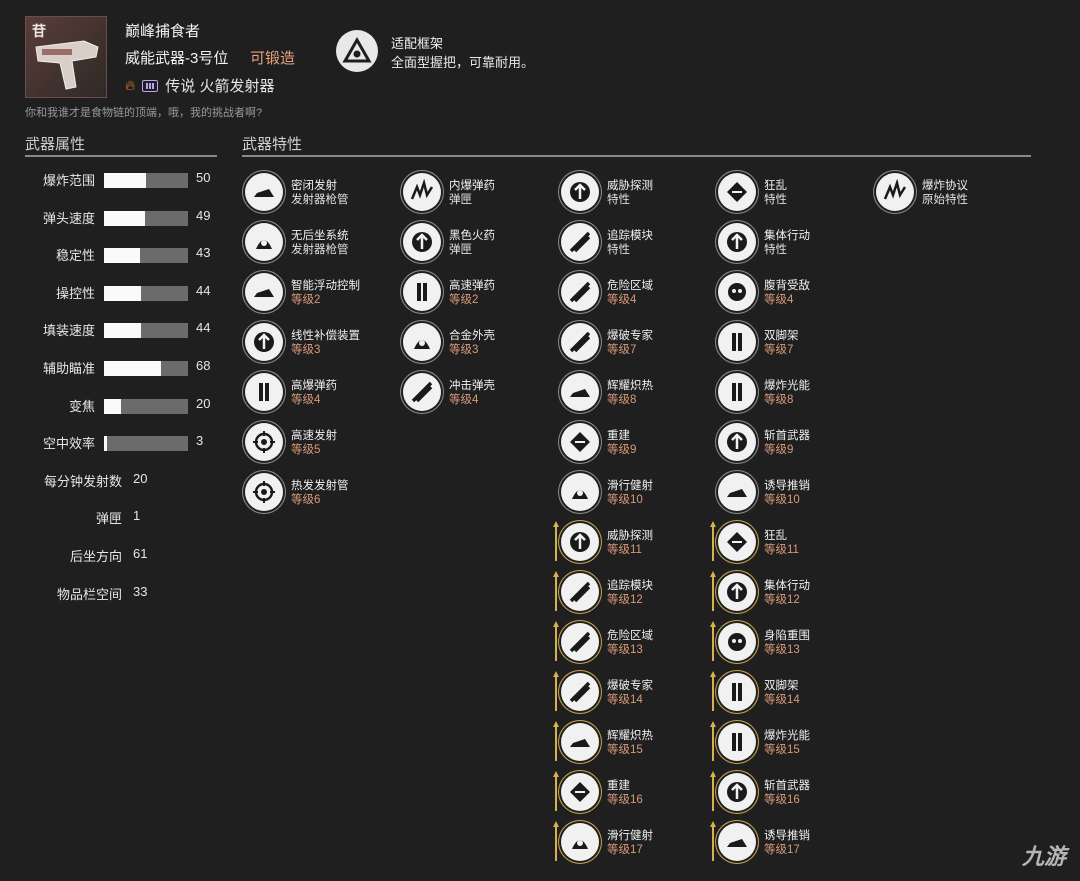  Describe the element at coordinates (789, 694) in the screenshot. I see `perk-item: 双脚架 等级14` at that location.